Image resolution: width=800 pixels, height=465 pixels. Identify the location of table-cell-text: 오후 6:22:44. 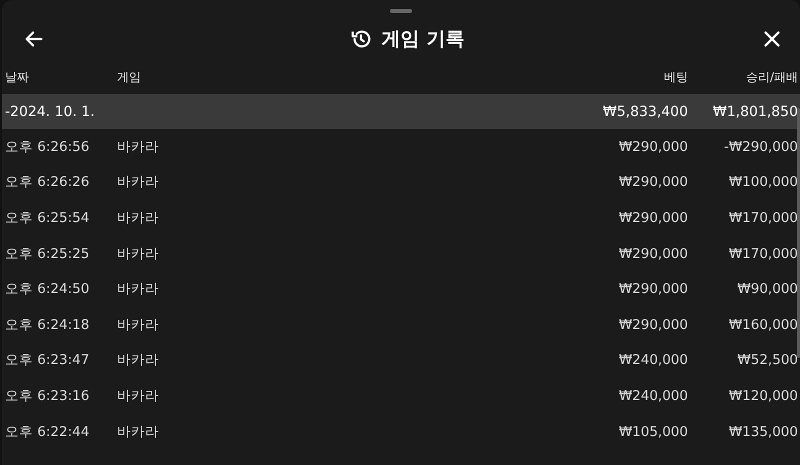
(47, 431).